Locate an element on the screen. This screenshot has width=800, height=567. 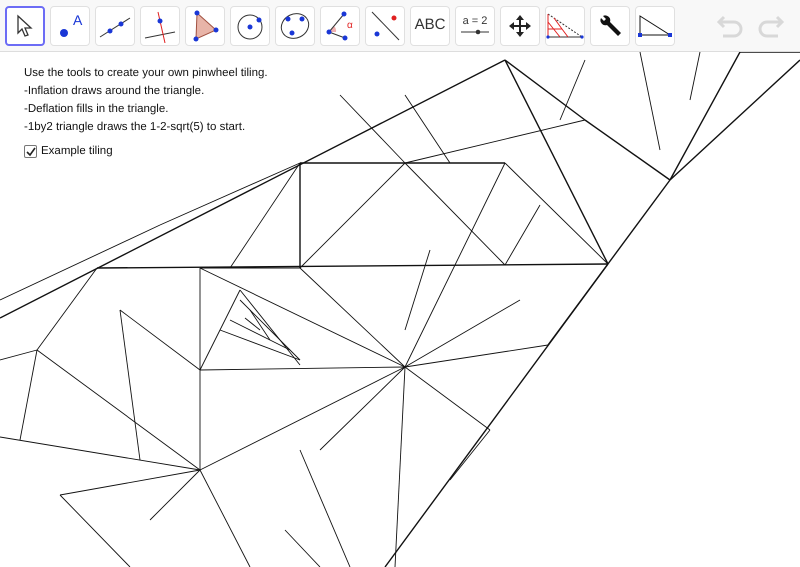
ellipse-icon is located at coordinates (295, 25).